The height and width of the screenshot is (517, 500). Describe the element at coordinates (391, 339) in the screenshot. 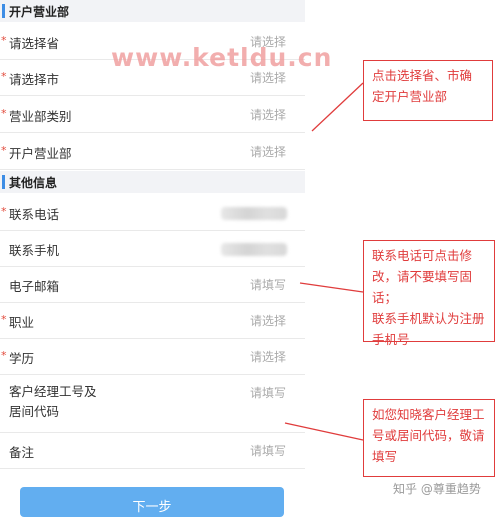

I see `callout-text: 手机号` at that location.